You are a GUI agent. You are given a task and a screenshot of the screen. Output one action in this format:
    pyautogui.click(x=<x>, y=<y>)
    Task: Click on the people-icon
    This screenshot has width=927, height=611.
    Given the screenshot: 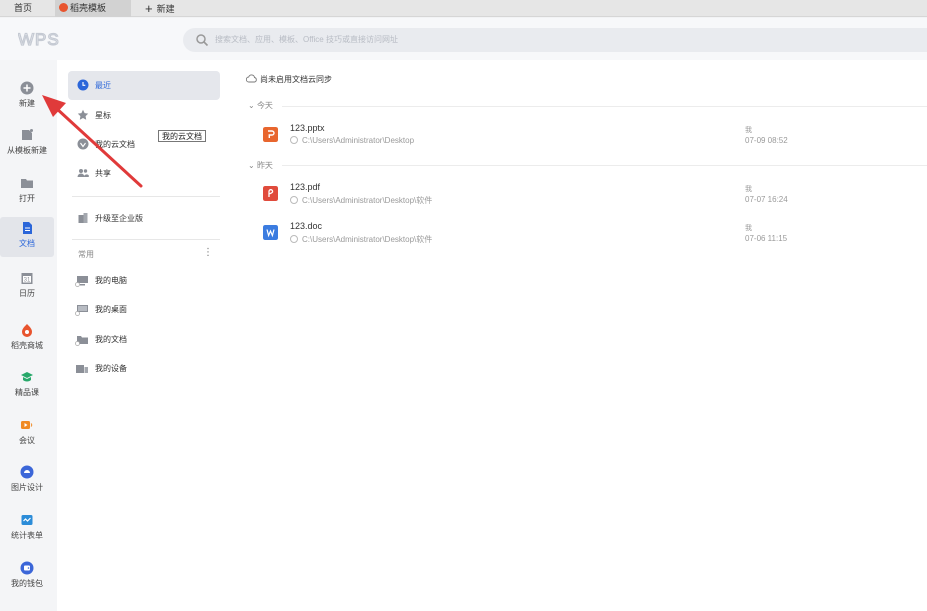 What is the action you would take?
    pyautogui.click(x=83, y=173)
    